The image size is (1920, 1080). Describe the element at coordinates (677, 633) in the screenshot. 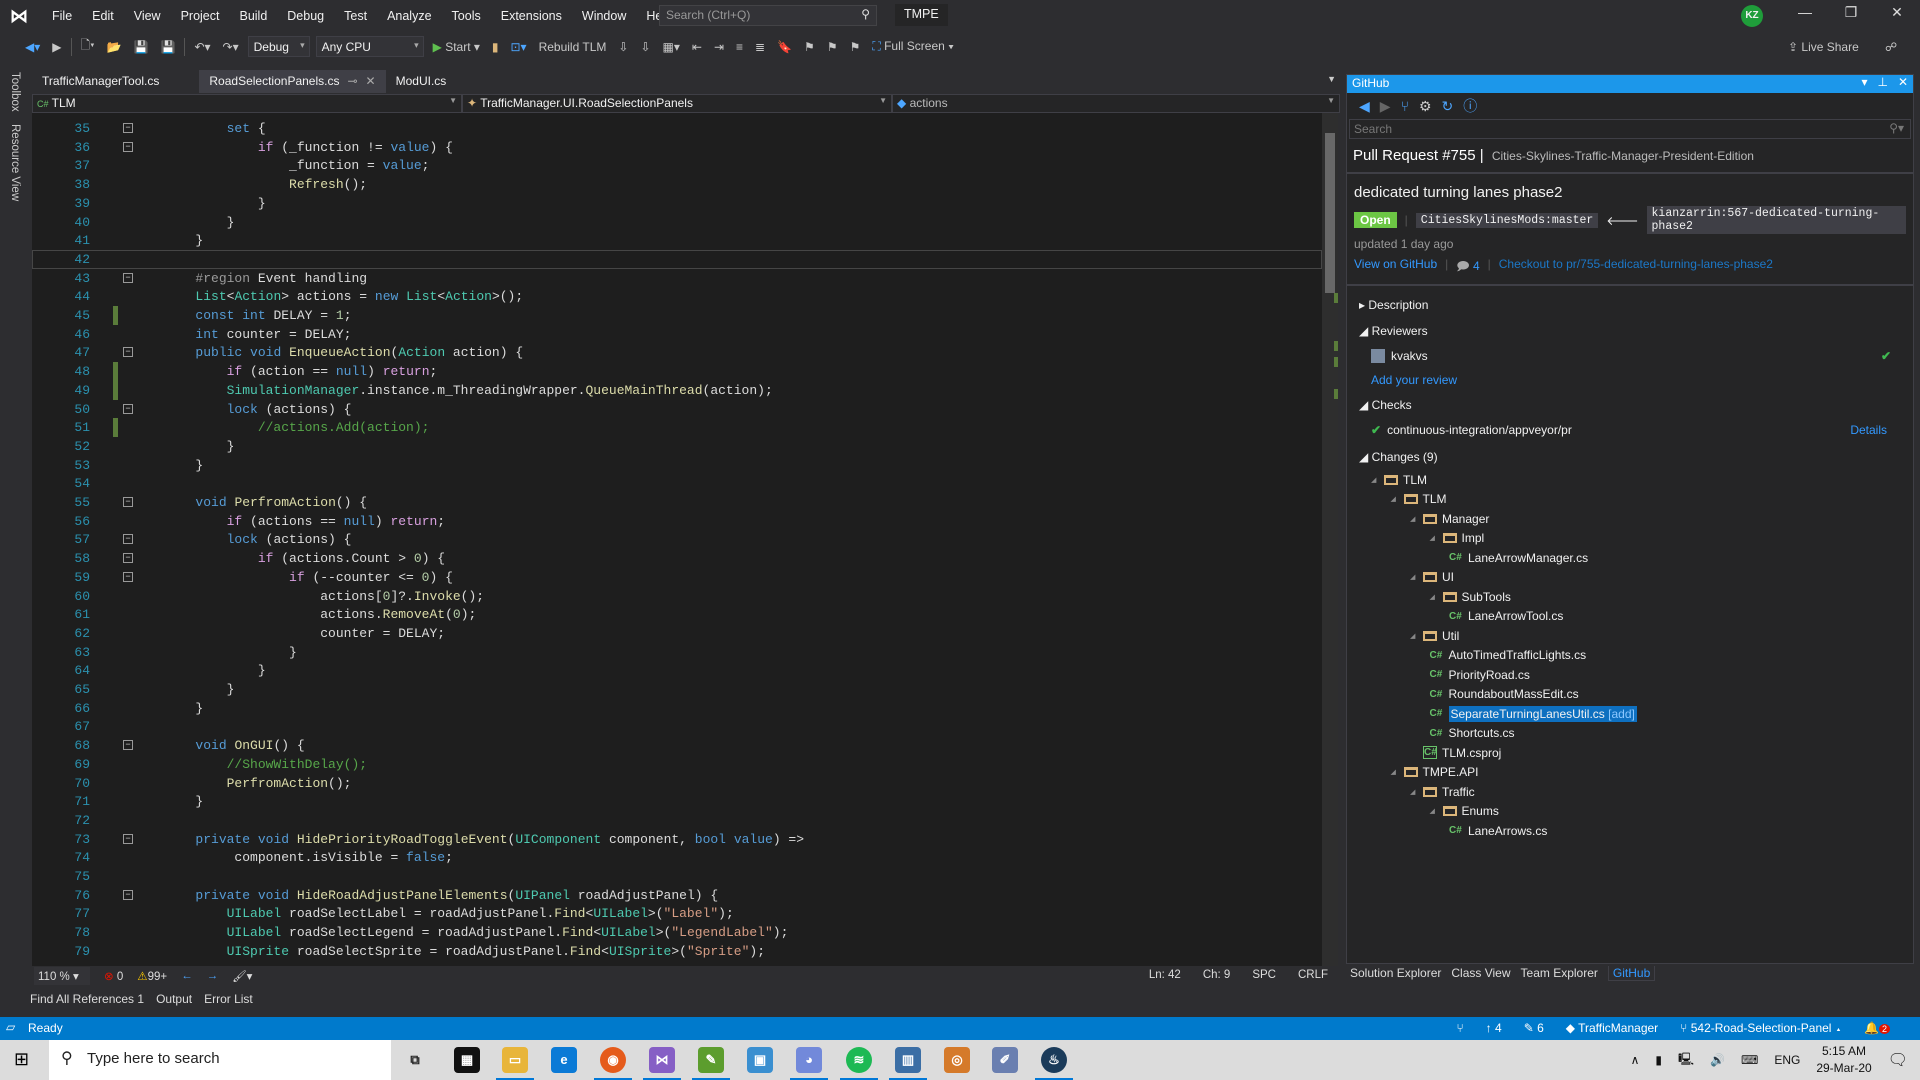

I see `code-line: 62 counter = DELAY;` at that location.